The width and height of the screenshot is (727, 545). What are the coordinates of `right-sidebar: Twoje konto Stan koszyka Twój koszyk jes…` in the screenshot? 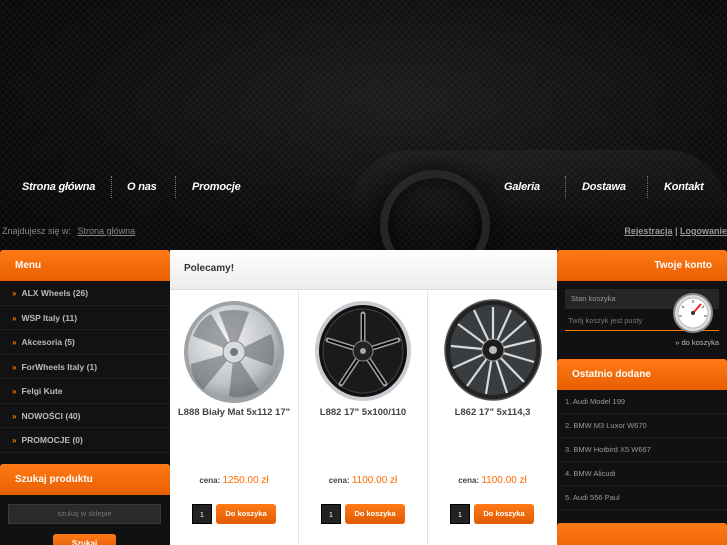 It's located at (642, 397).